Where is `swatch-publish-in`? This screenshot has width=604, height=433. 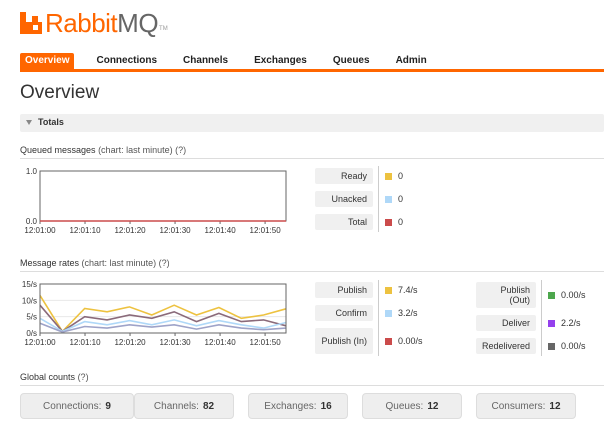
swatch-publish-in is located at coordinates (388, 341).